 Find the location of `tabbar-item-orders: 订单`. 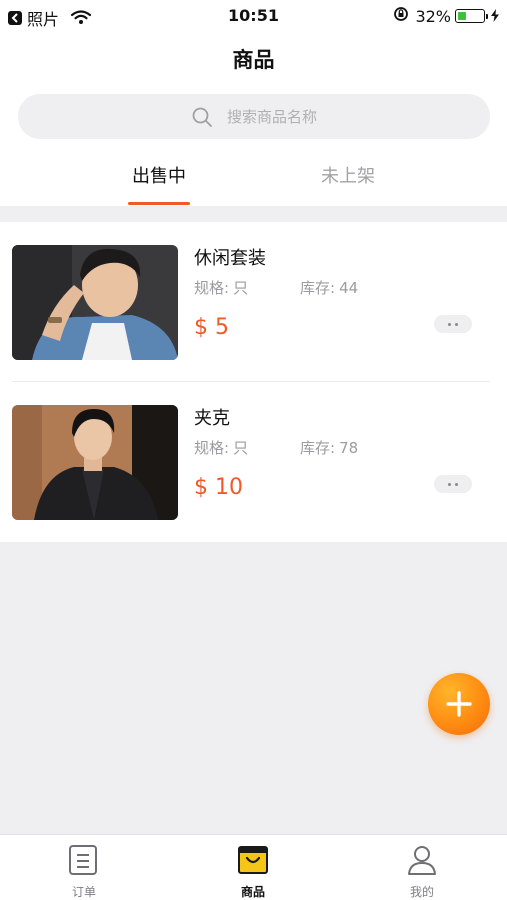

tabbar-item-orders: 订单 is located at coordinates (84, 867).